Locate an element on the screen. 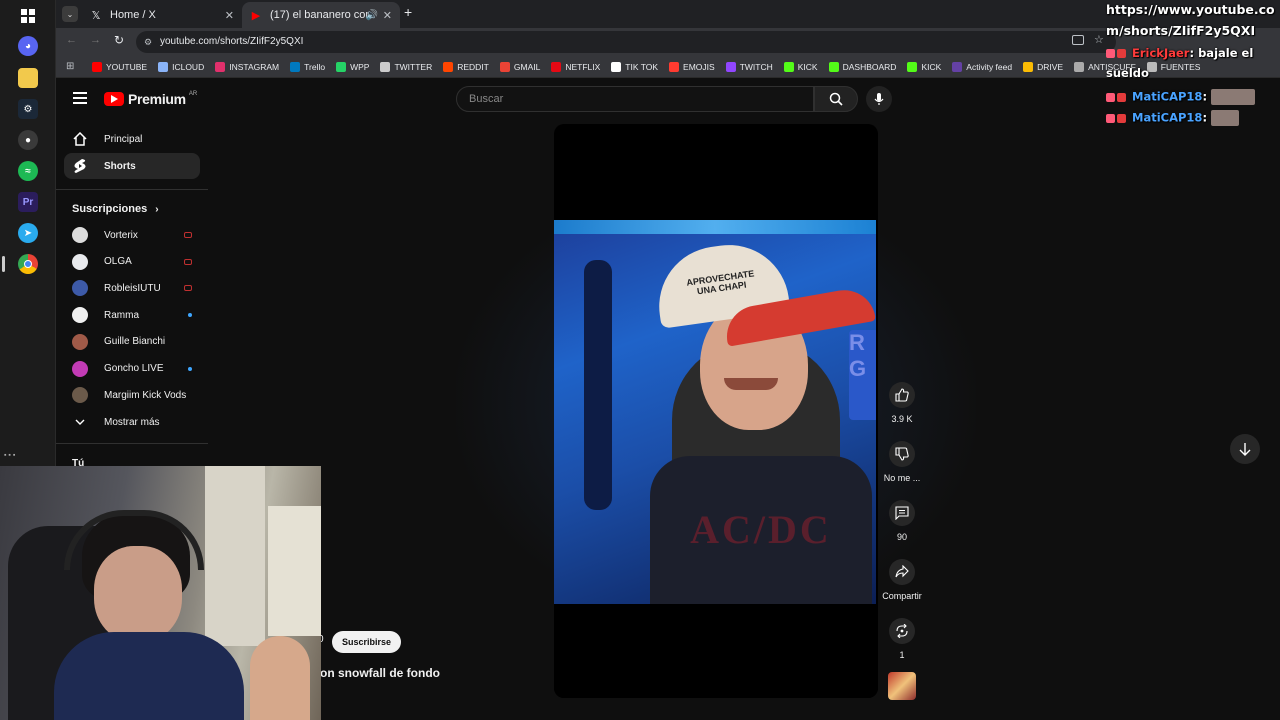 This screenshot has width=1280, height=720. thumbs-up-icon is located at coordinates (902, 395).